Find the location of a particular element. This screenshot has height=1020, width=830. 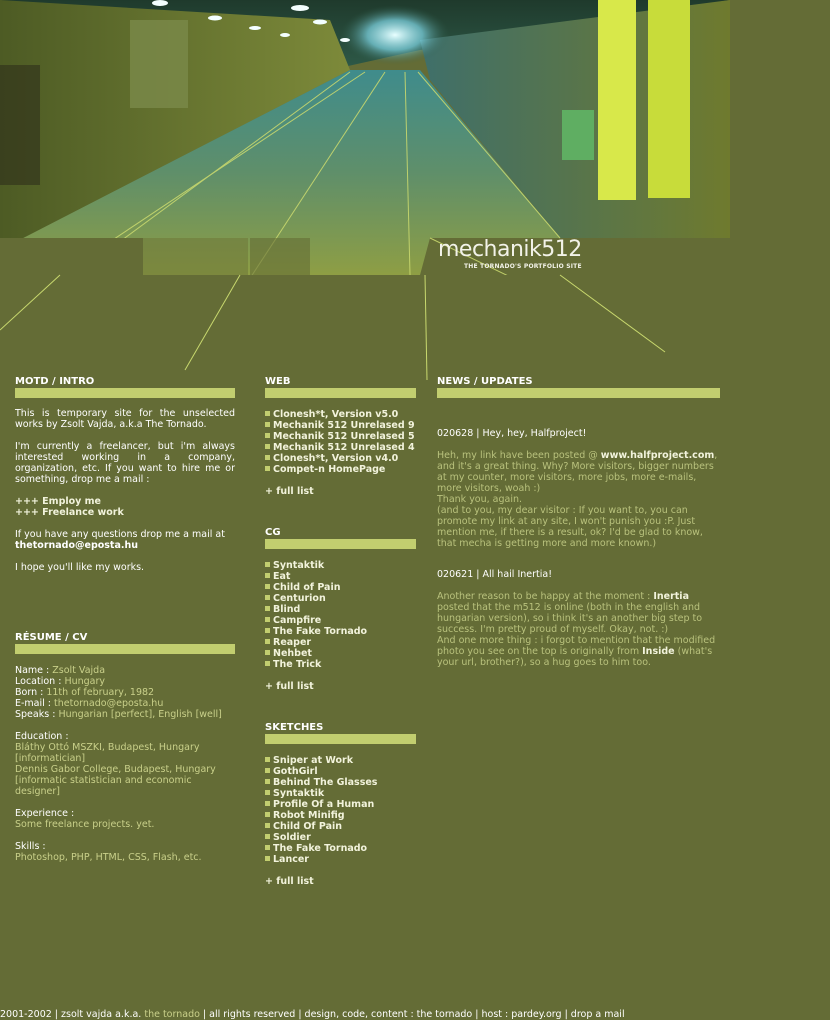

list-item: Clonesh*t, Version v4.0 is located at coordinates (340, 458).